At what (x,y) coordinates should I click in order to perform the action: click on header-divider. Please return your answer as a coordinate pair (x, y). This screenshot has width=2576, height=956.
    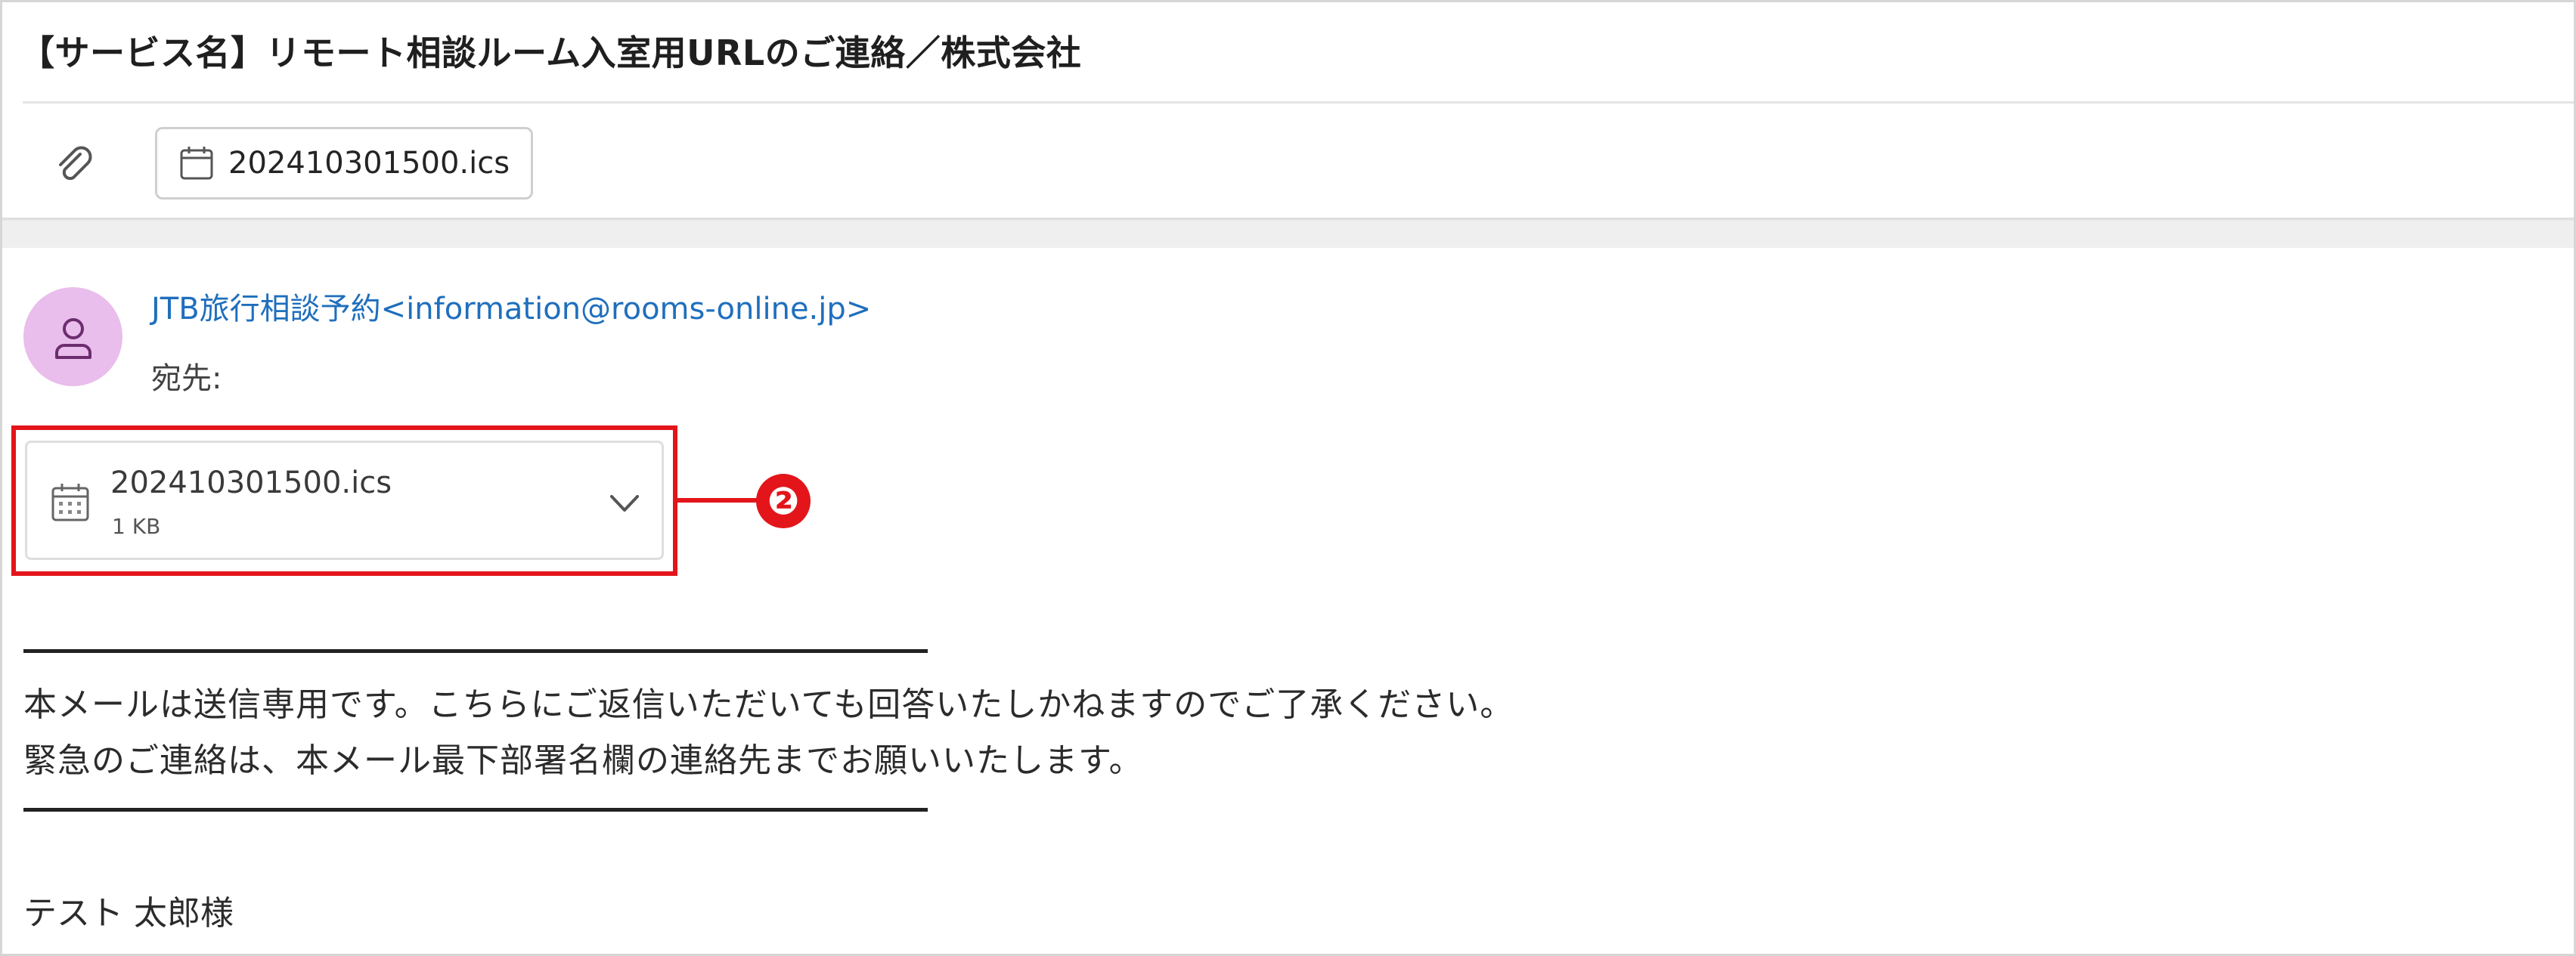
    Looking at the image, I should click on (1298, 102).